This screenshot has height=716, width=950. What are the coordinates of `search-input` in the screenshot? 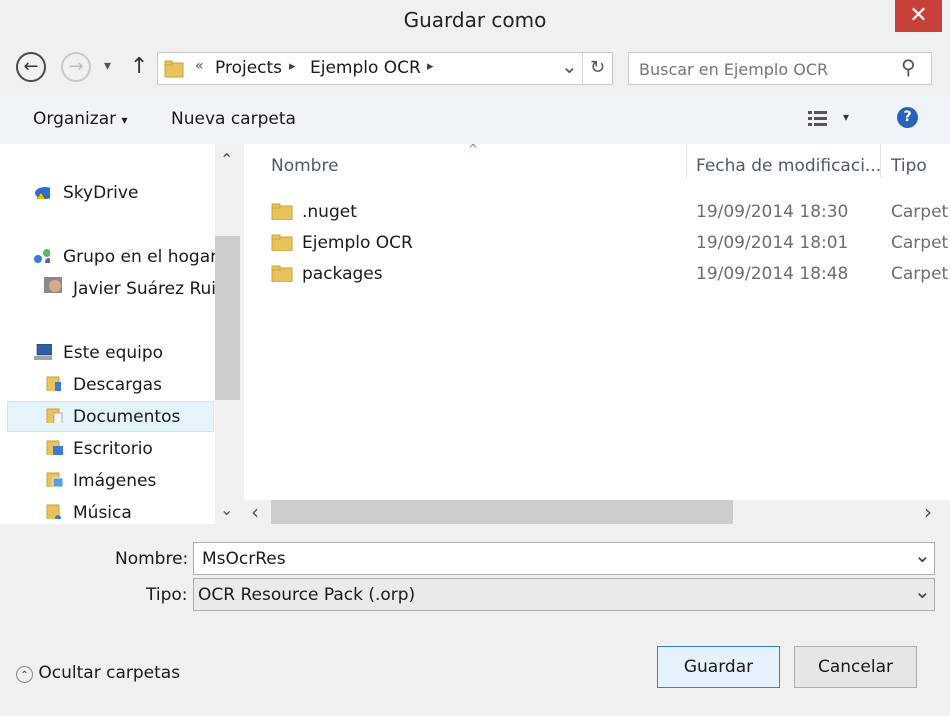 It's located at (764, 69).